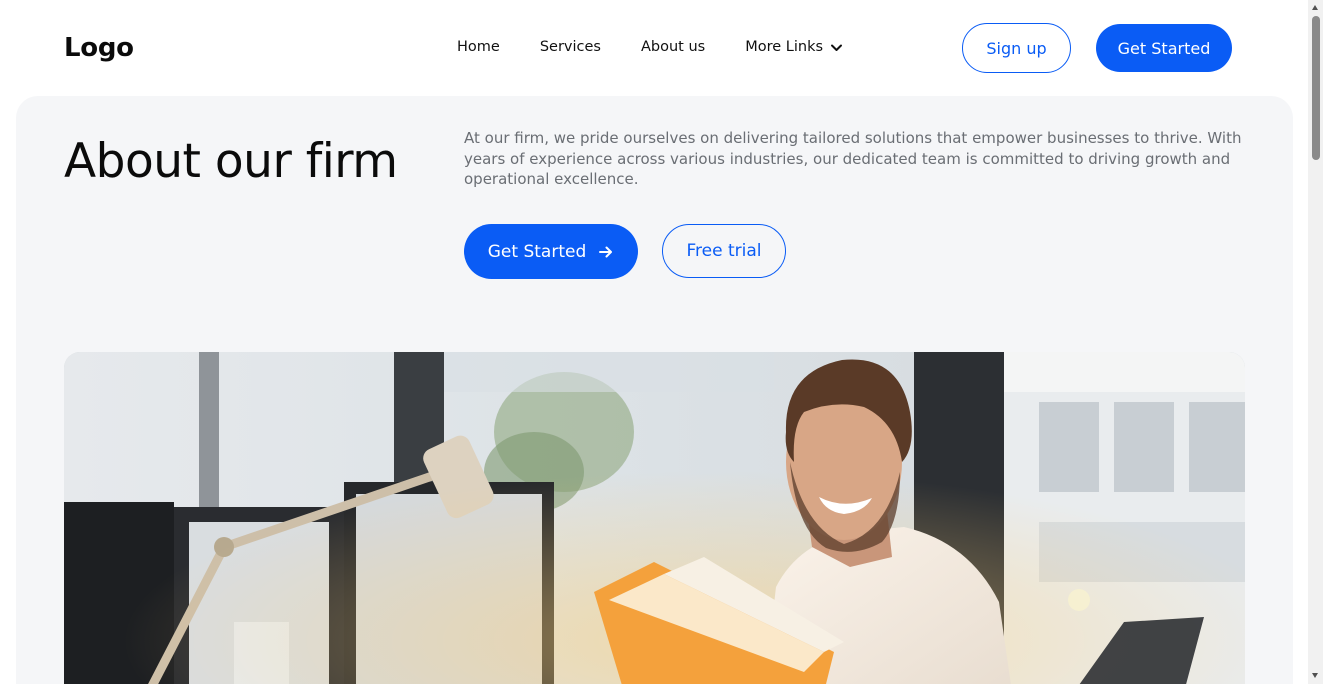 The height and width of the screenshot is (684, 1323). I want to click on nav-link-home: Home, so click(478, 47).